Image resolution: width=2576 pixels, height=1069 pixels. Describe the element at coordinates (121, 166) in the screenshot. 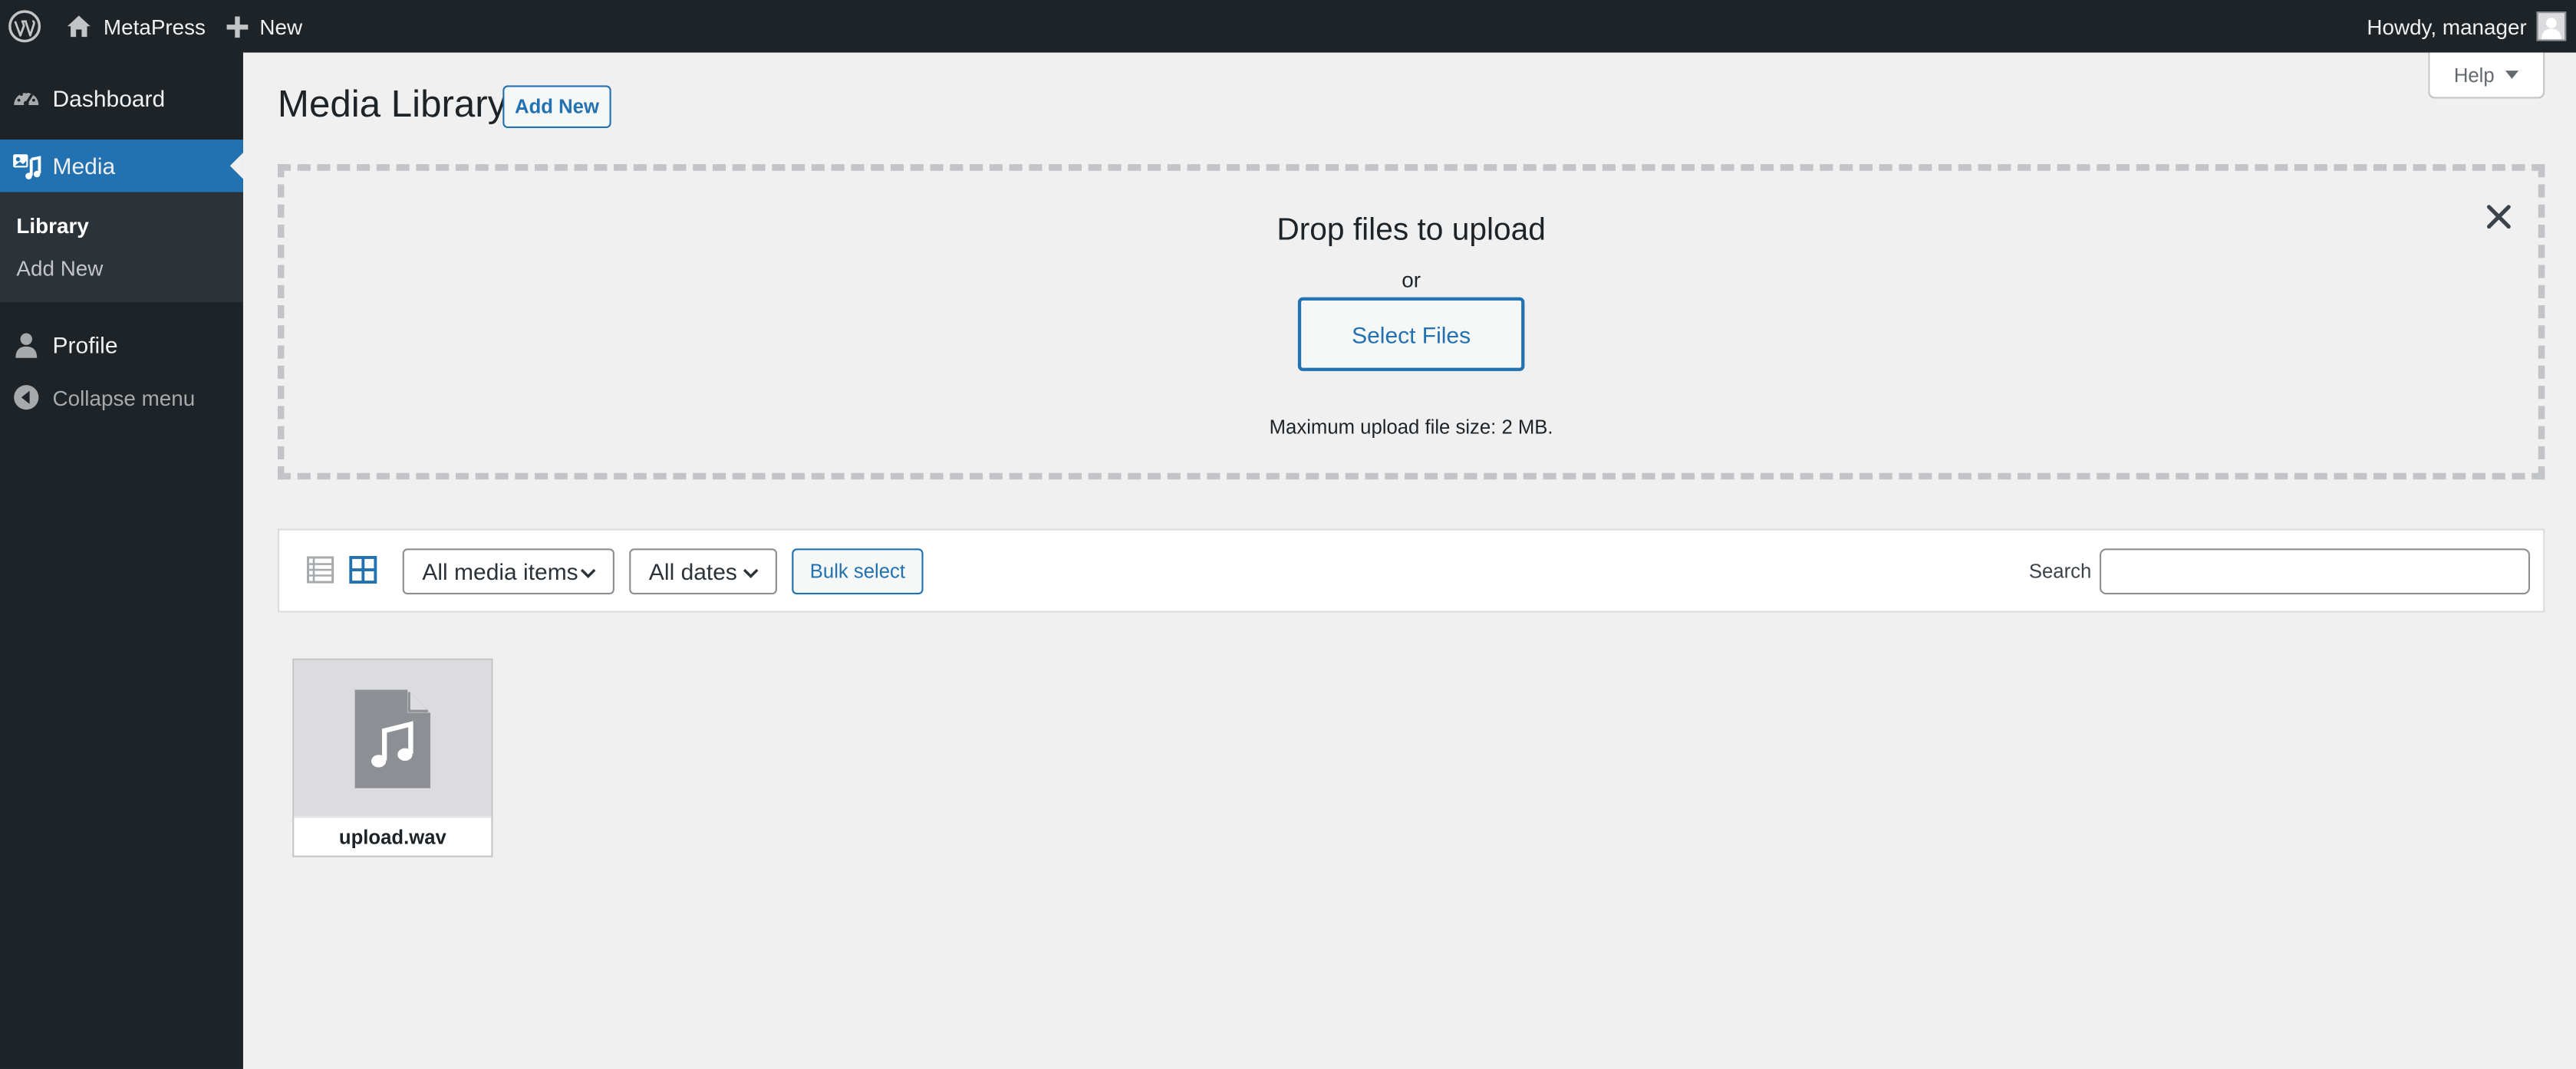

I see `sidebar-item-media: Media` at that location.